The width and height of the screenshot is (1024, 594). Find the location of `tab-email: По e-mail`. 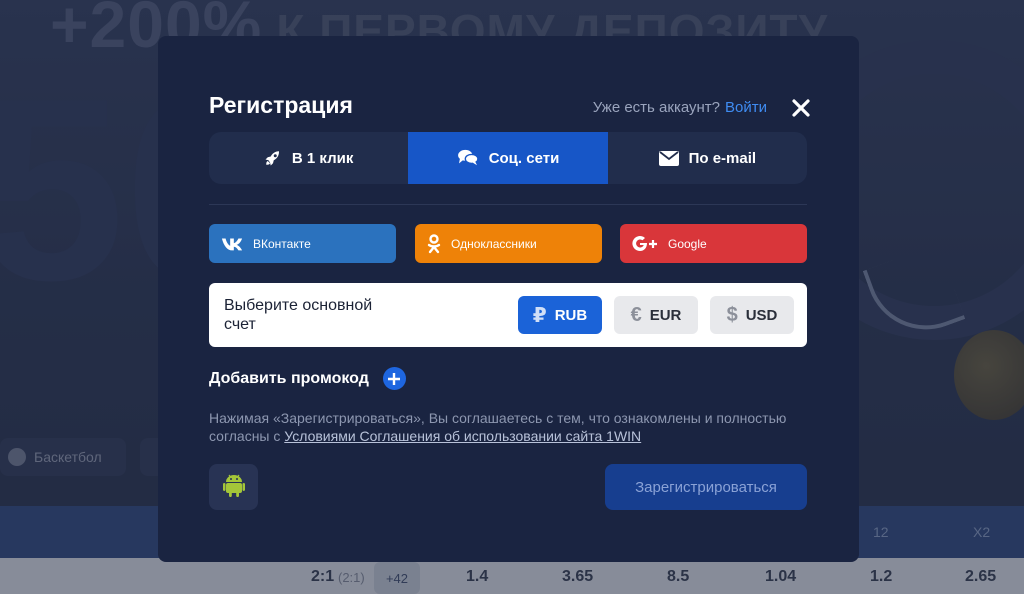

tab-email: По e-mail is located at coordinates (707, 158).